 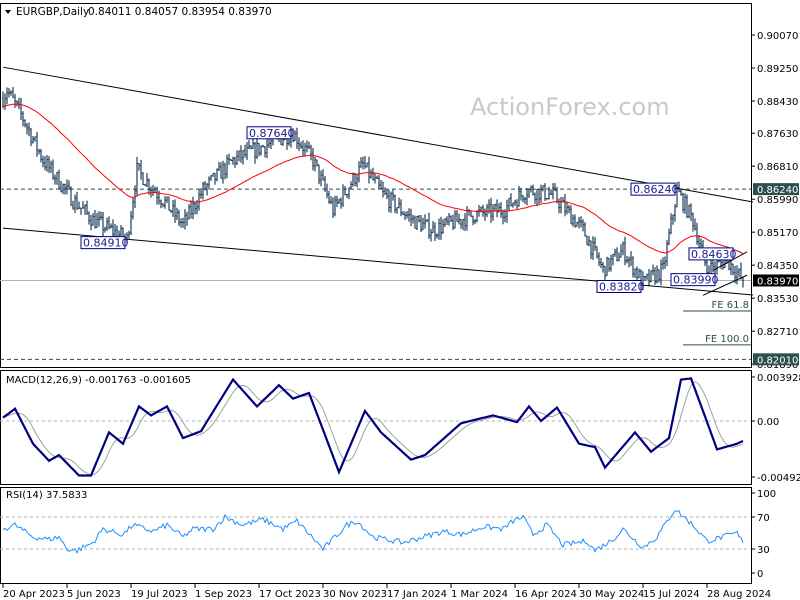 I want to click on price-annotation-label: 0.87640, so click(x=272, y=133).